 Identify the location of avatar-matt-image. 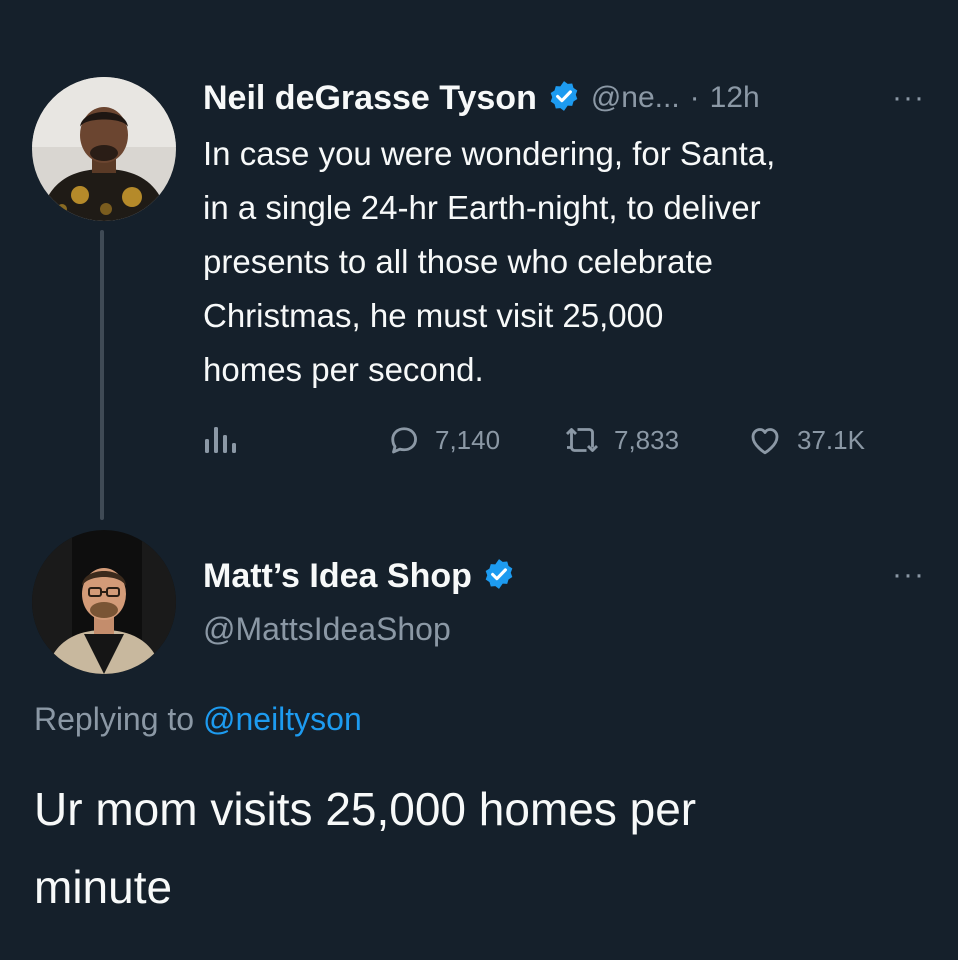
(104, 602).